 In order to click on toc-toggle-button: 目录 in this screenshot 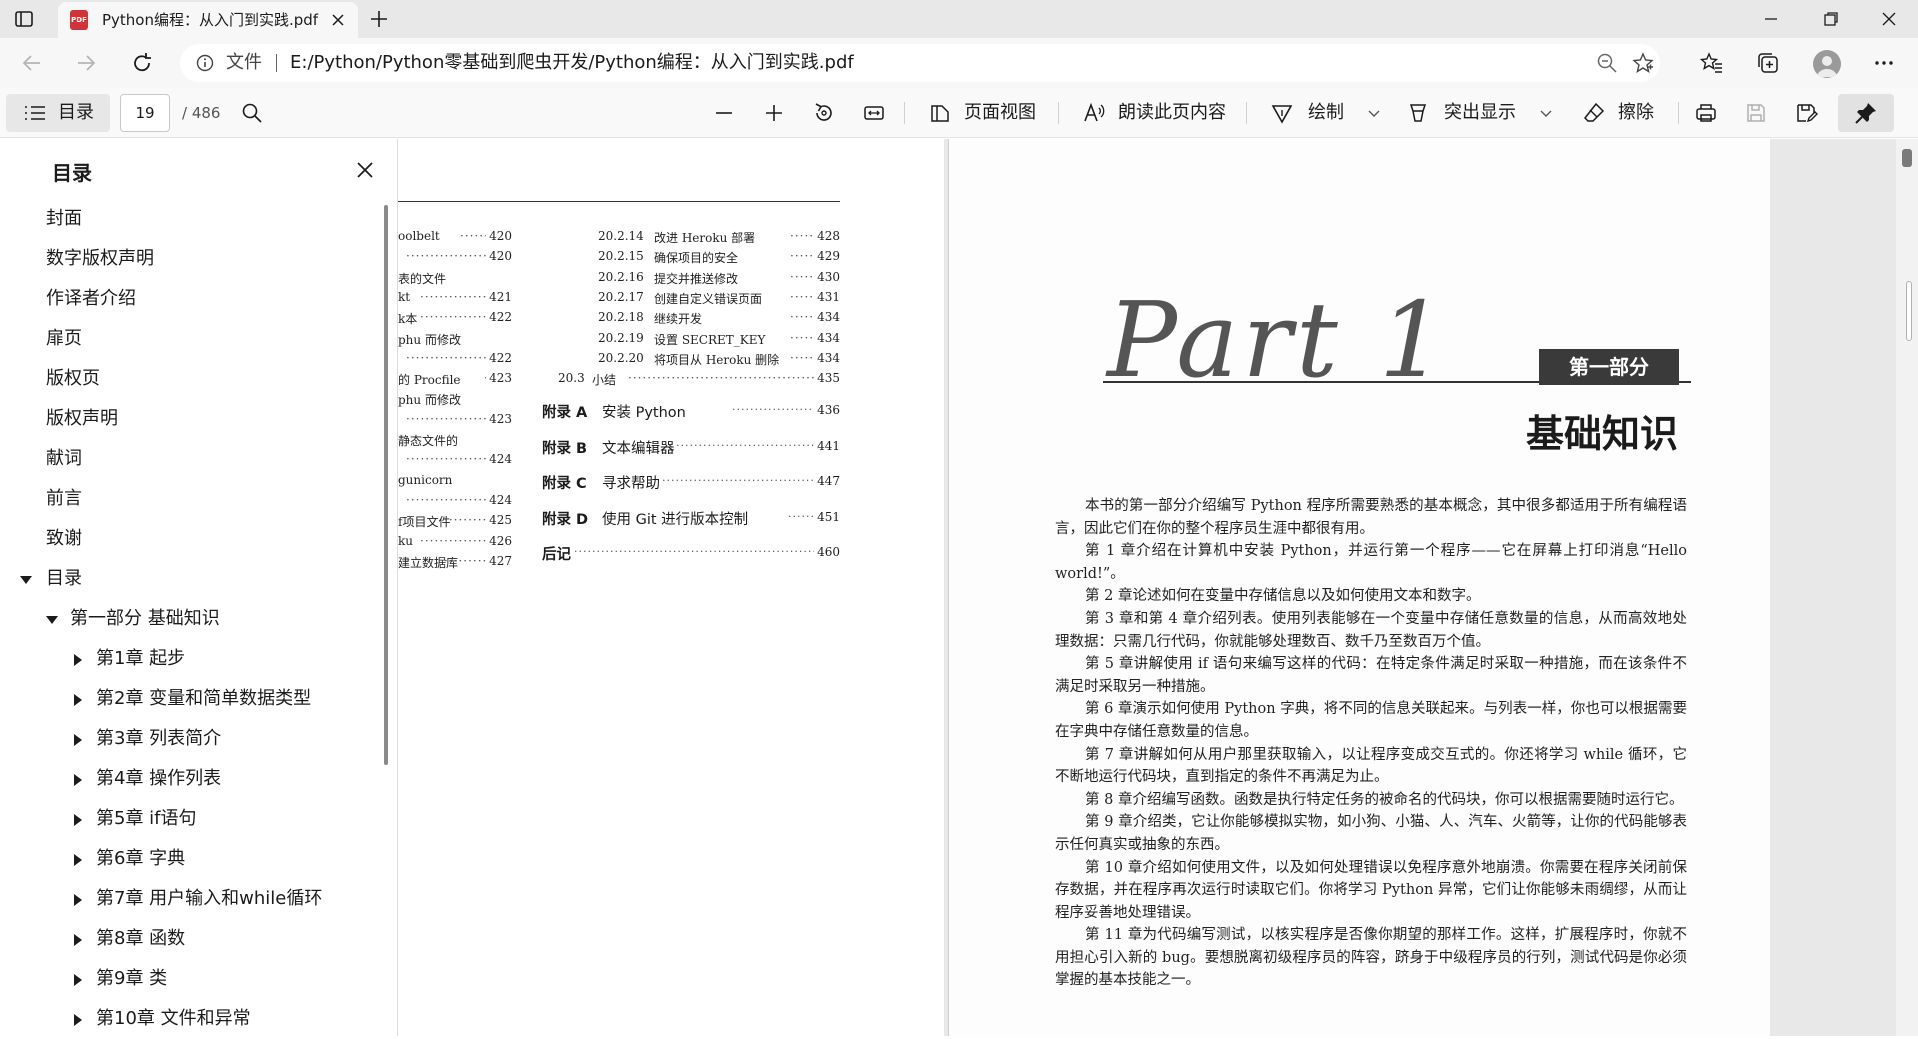, I will do `click(58, 113)`.